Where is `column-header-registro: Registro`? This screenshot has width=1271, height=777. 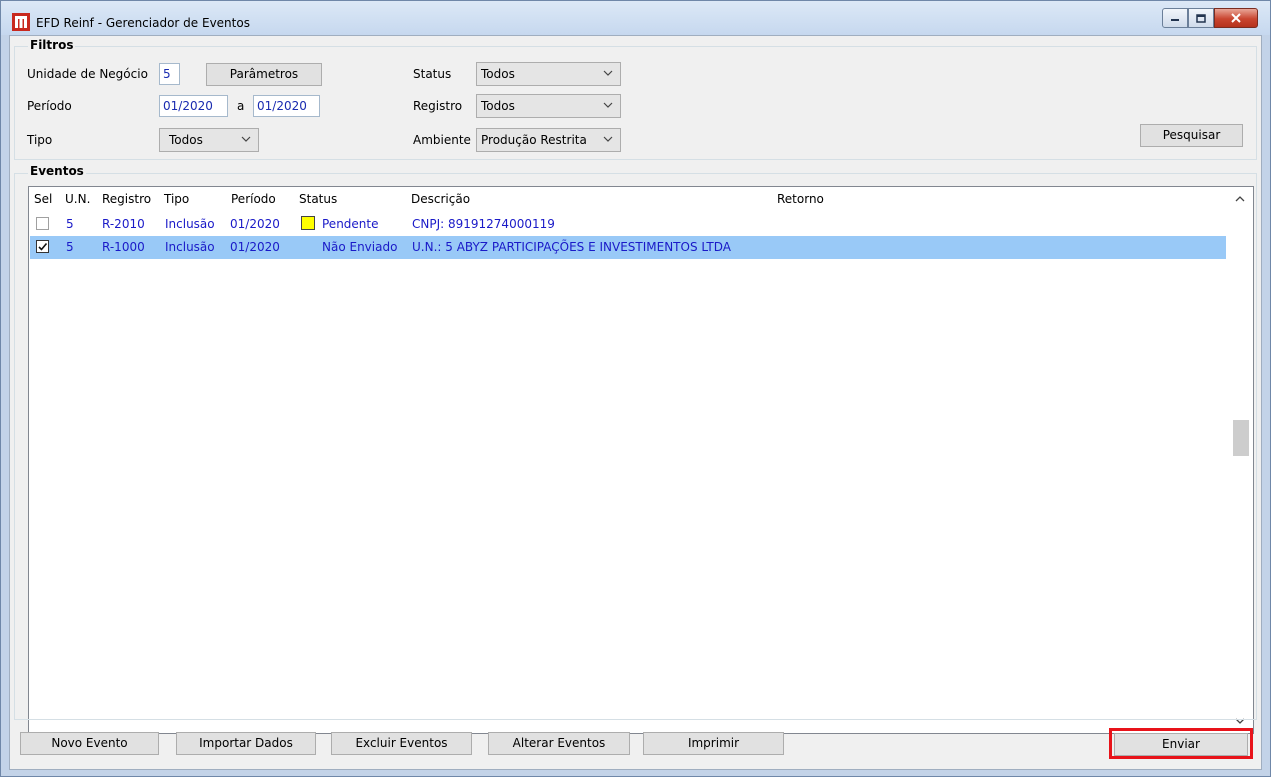
column-header-registro: Registro is located at coordinates (126, 199).